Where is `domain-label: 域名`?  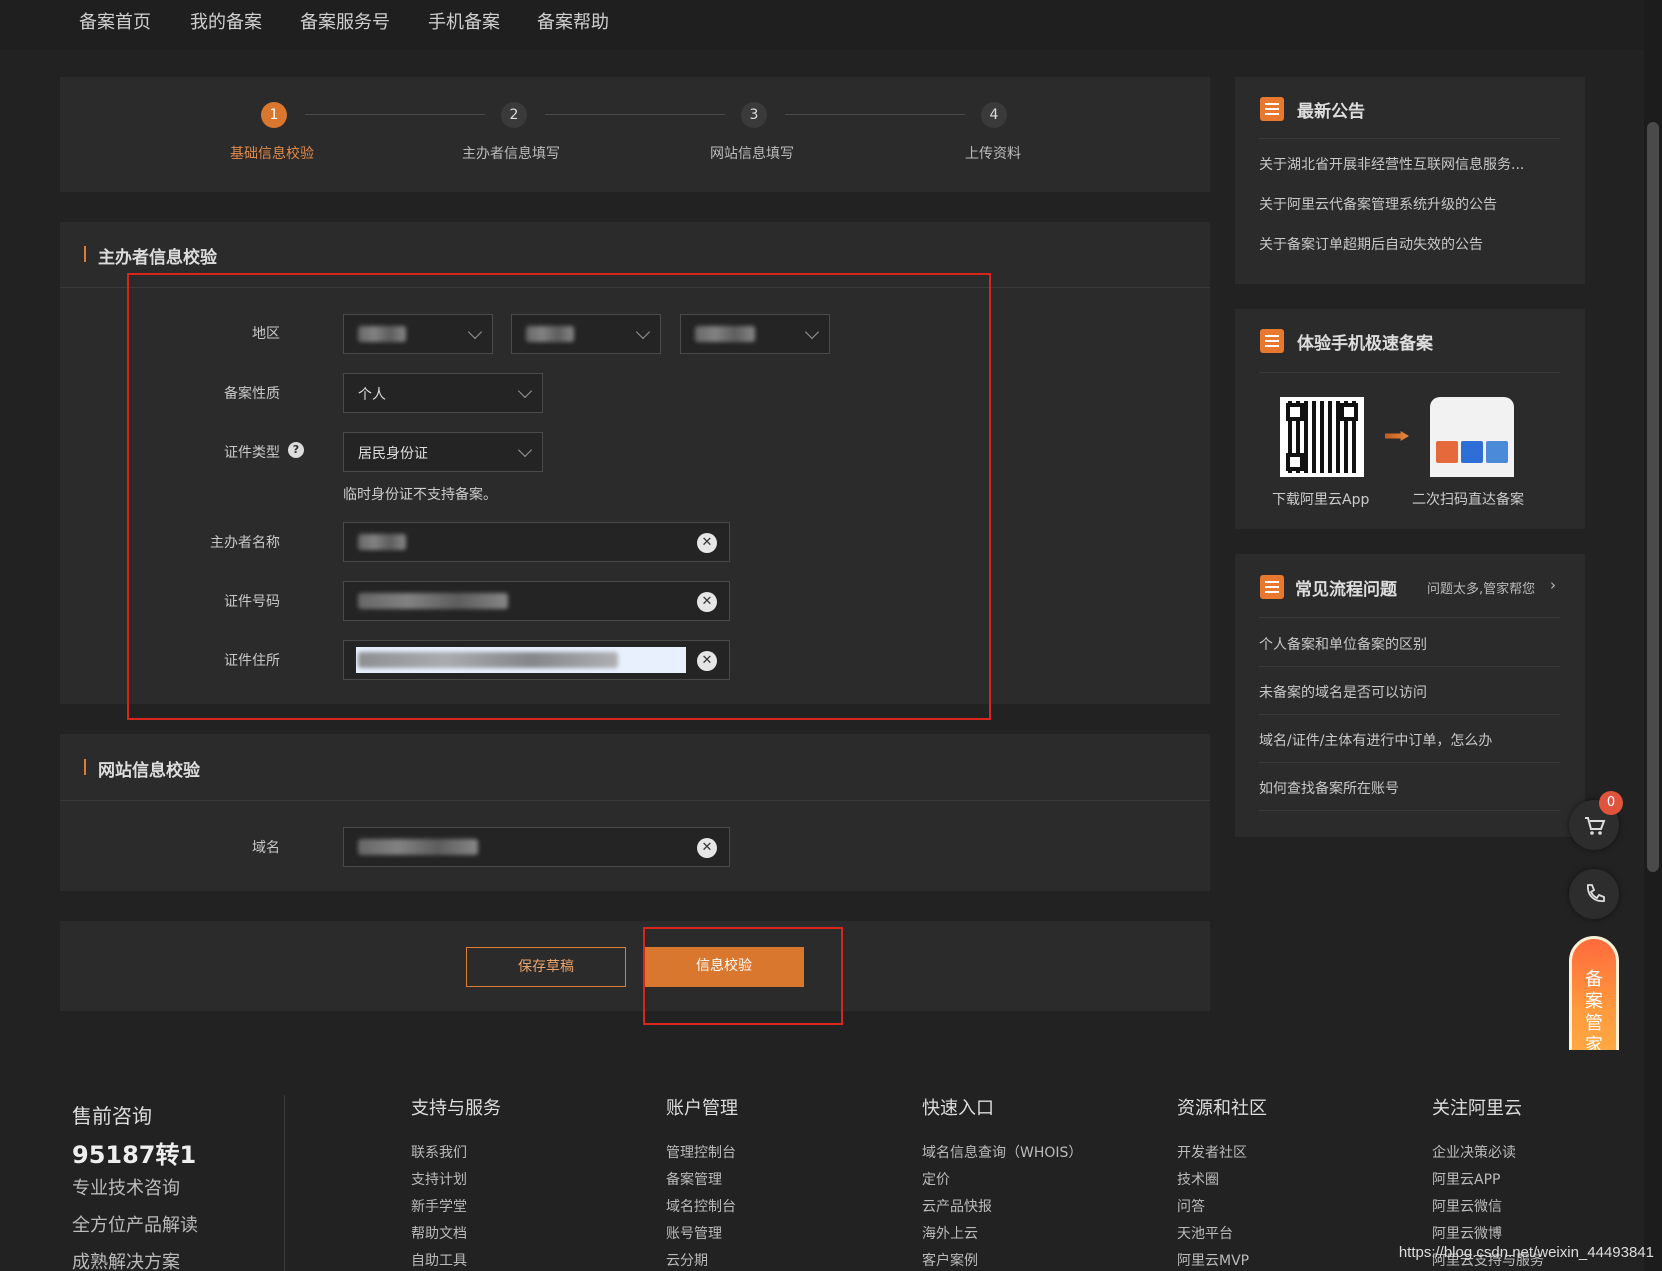
domain-label: 域名 is located at coordinates (266, 848).